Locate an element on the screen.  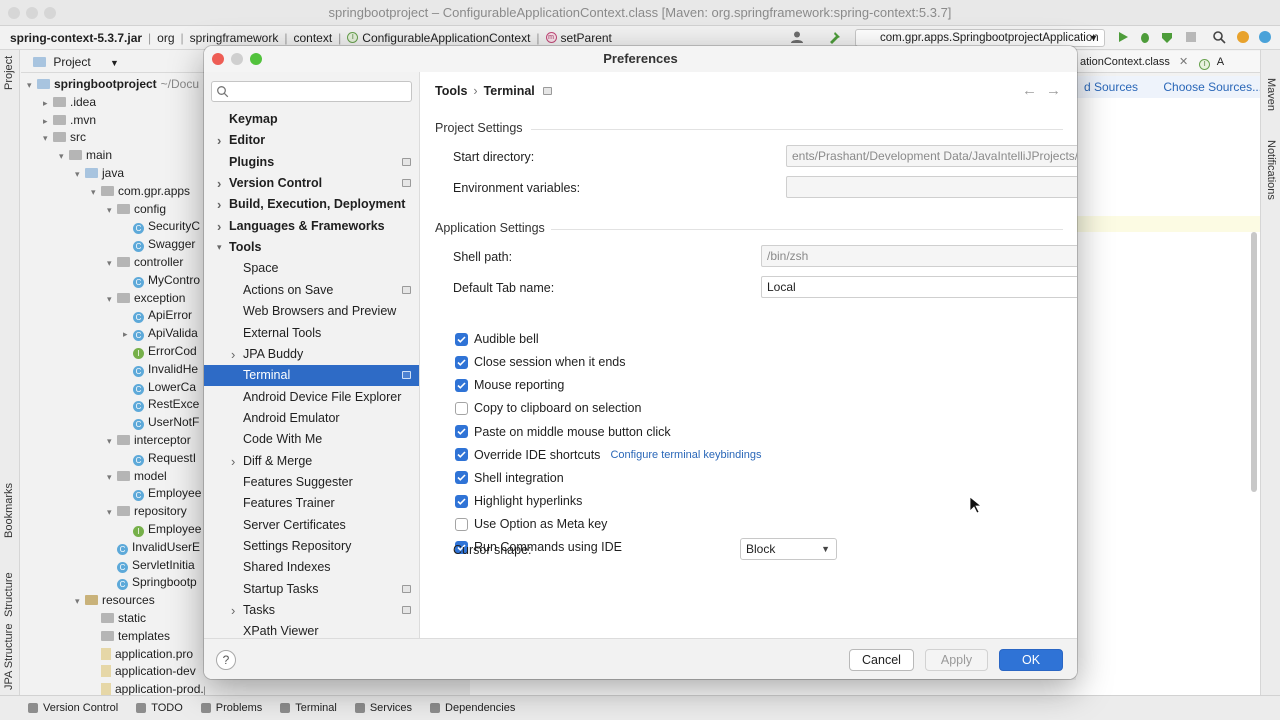
window-minimize-button is located at coordinates (32, 13).